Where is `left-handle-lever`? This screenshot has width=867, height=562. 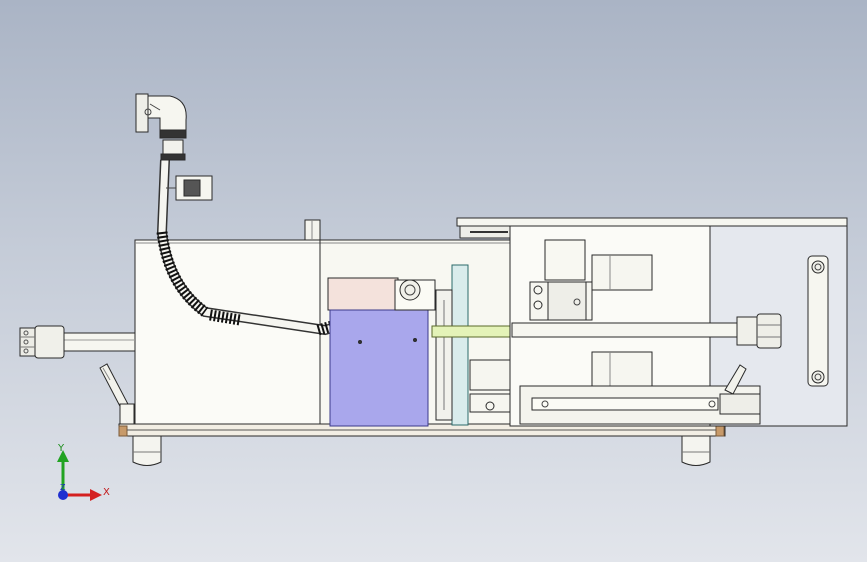 left-handle-lever is located at coordinates (117, 394).